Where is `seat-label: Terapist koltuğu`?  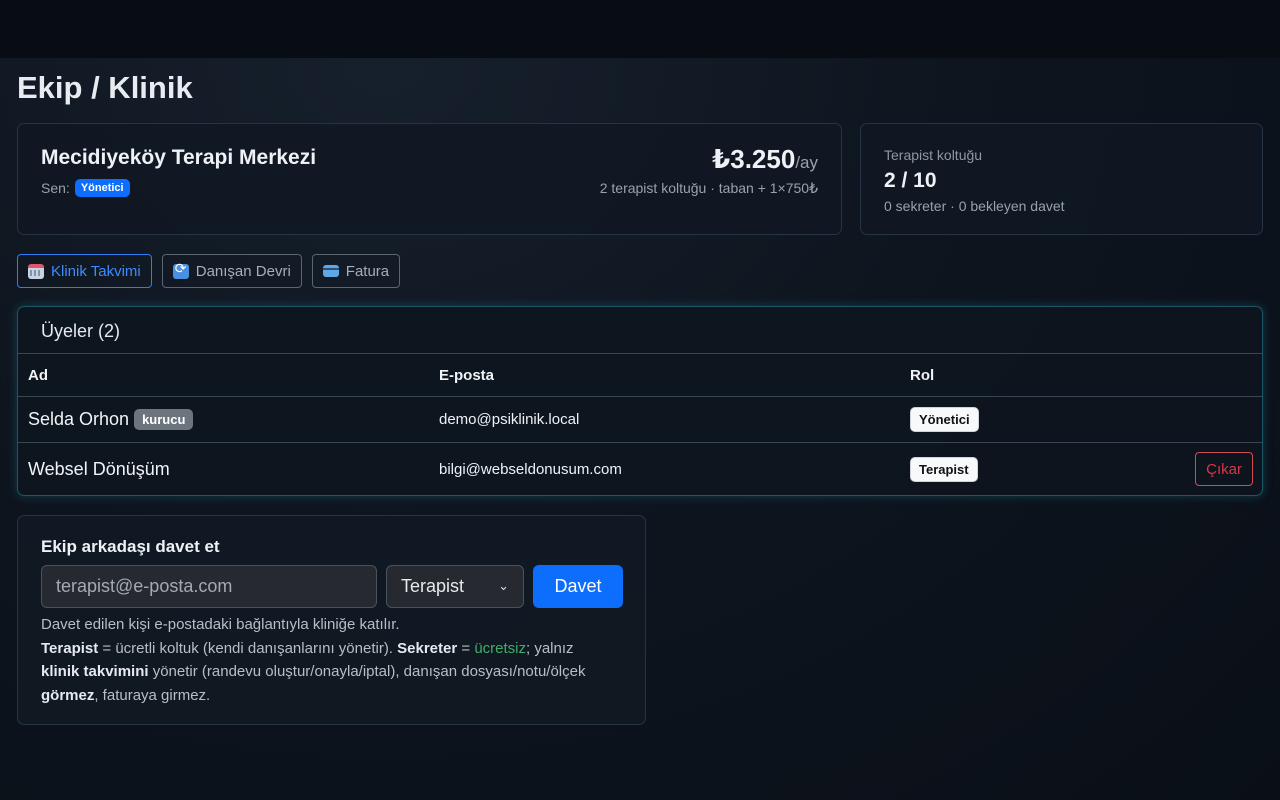 seat-label: Terapist koltuğu is located at coordinates (933, 155).